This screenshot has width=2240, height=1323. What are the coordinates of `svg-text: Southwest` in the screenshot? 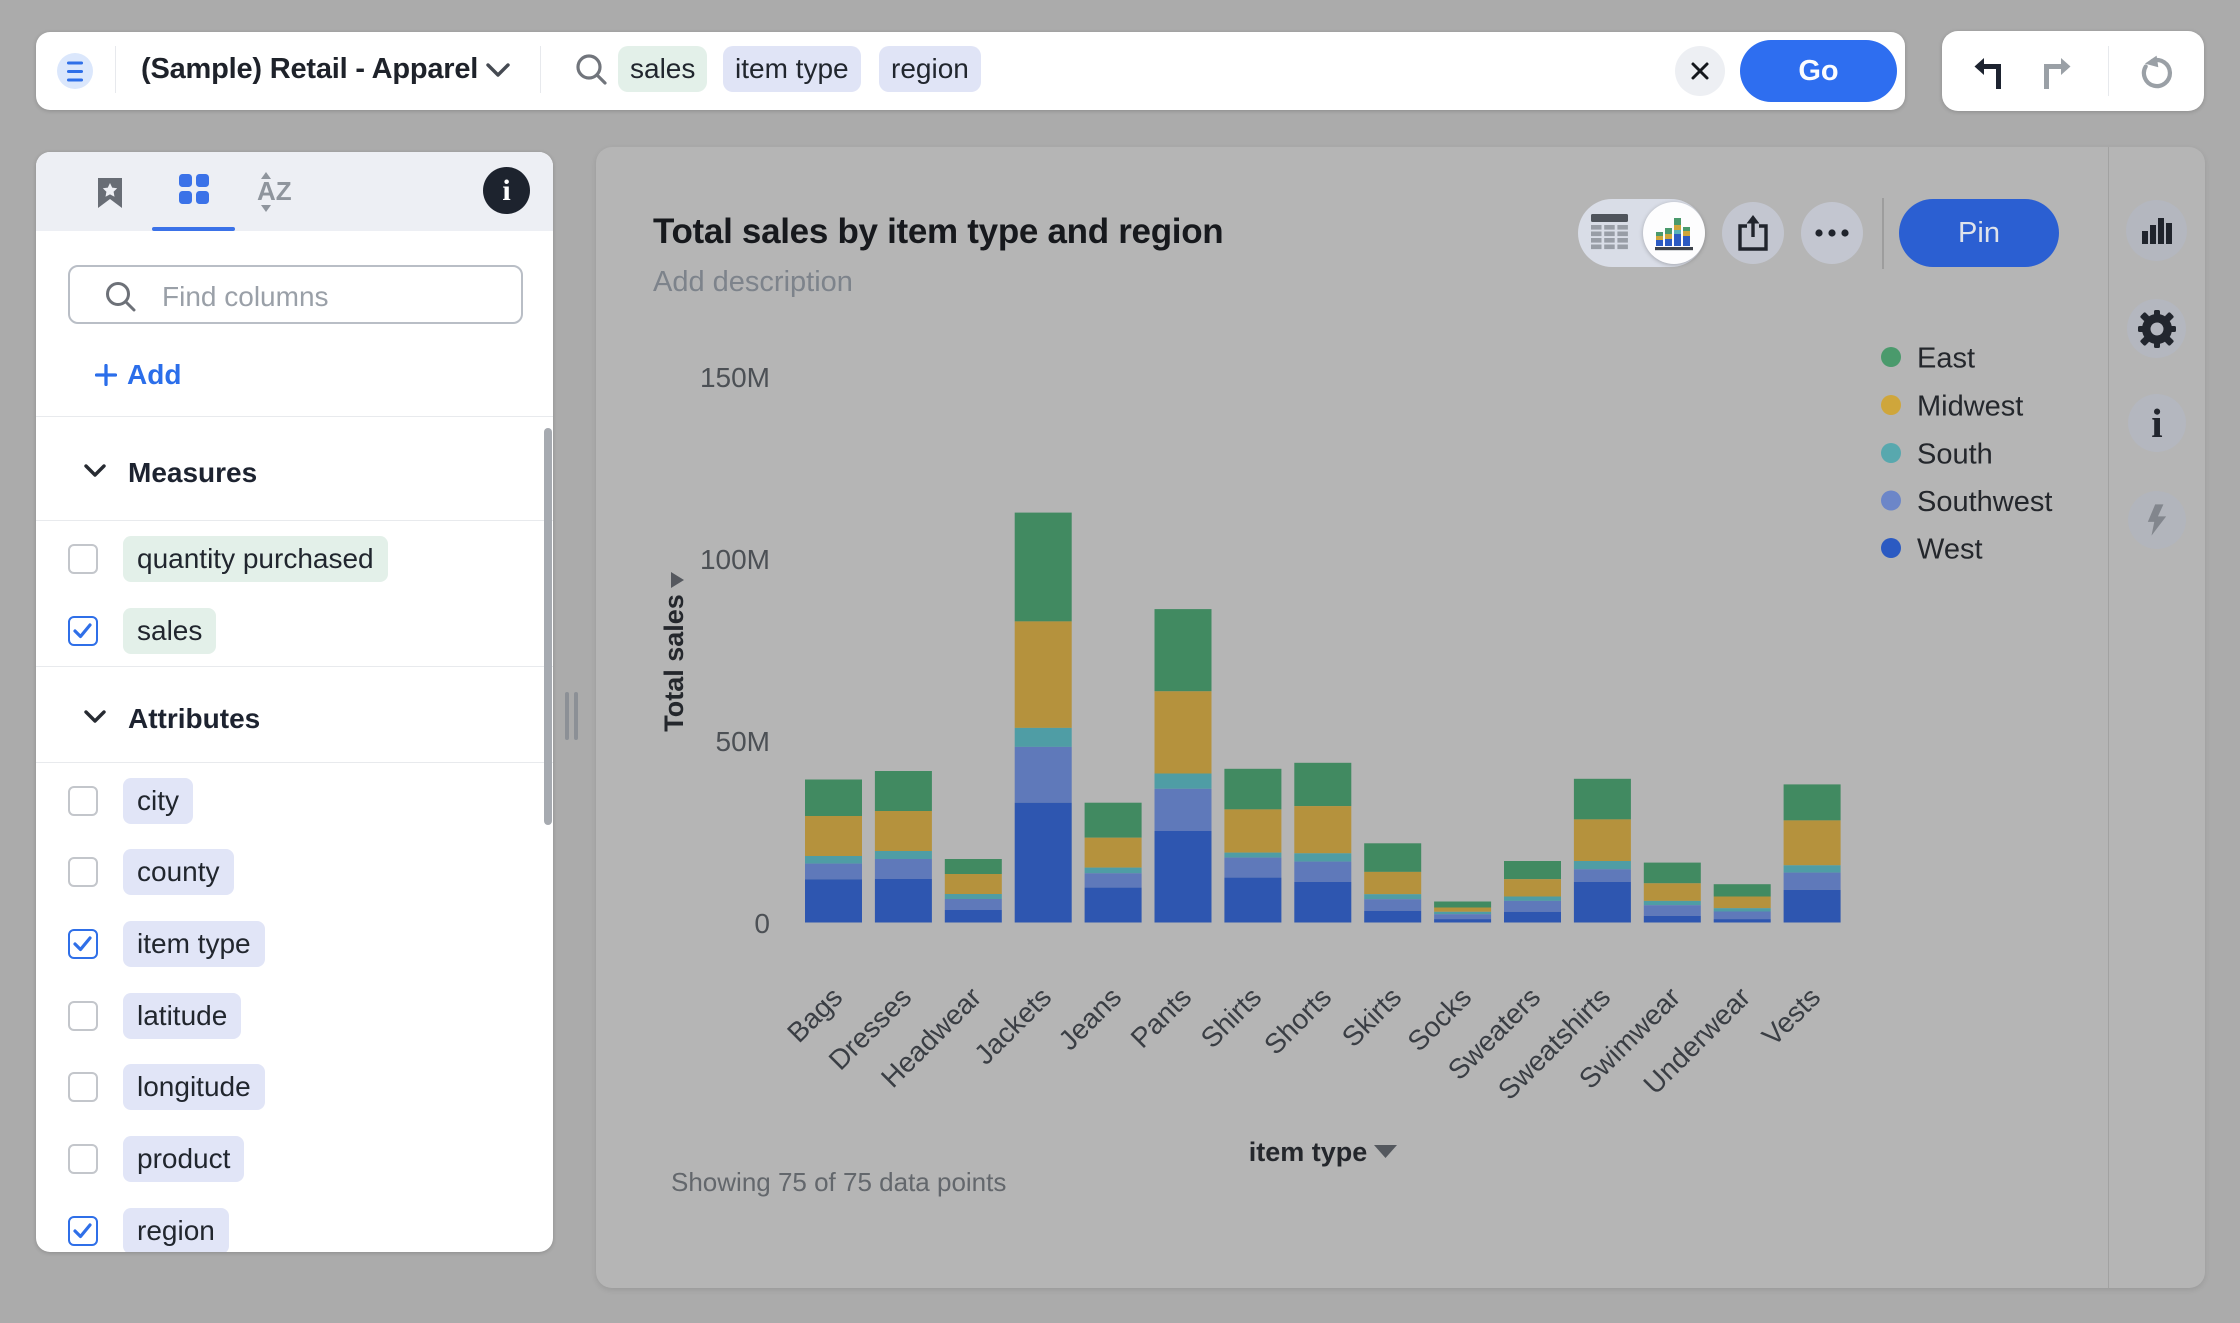 It's located at (1984, 502).